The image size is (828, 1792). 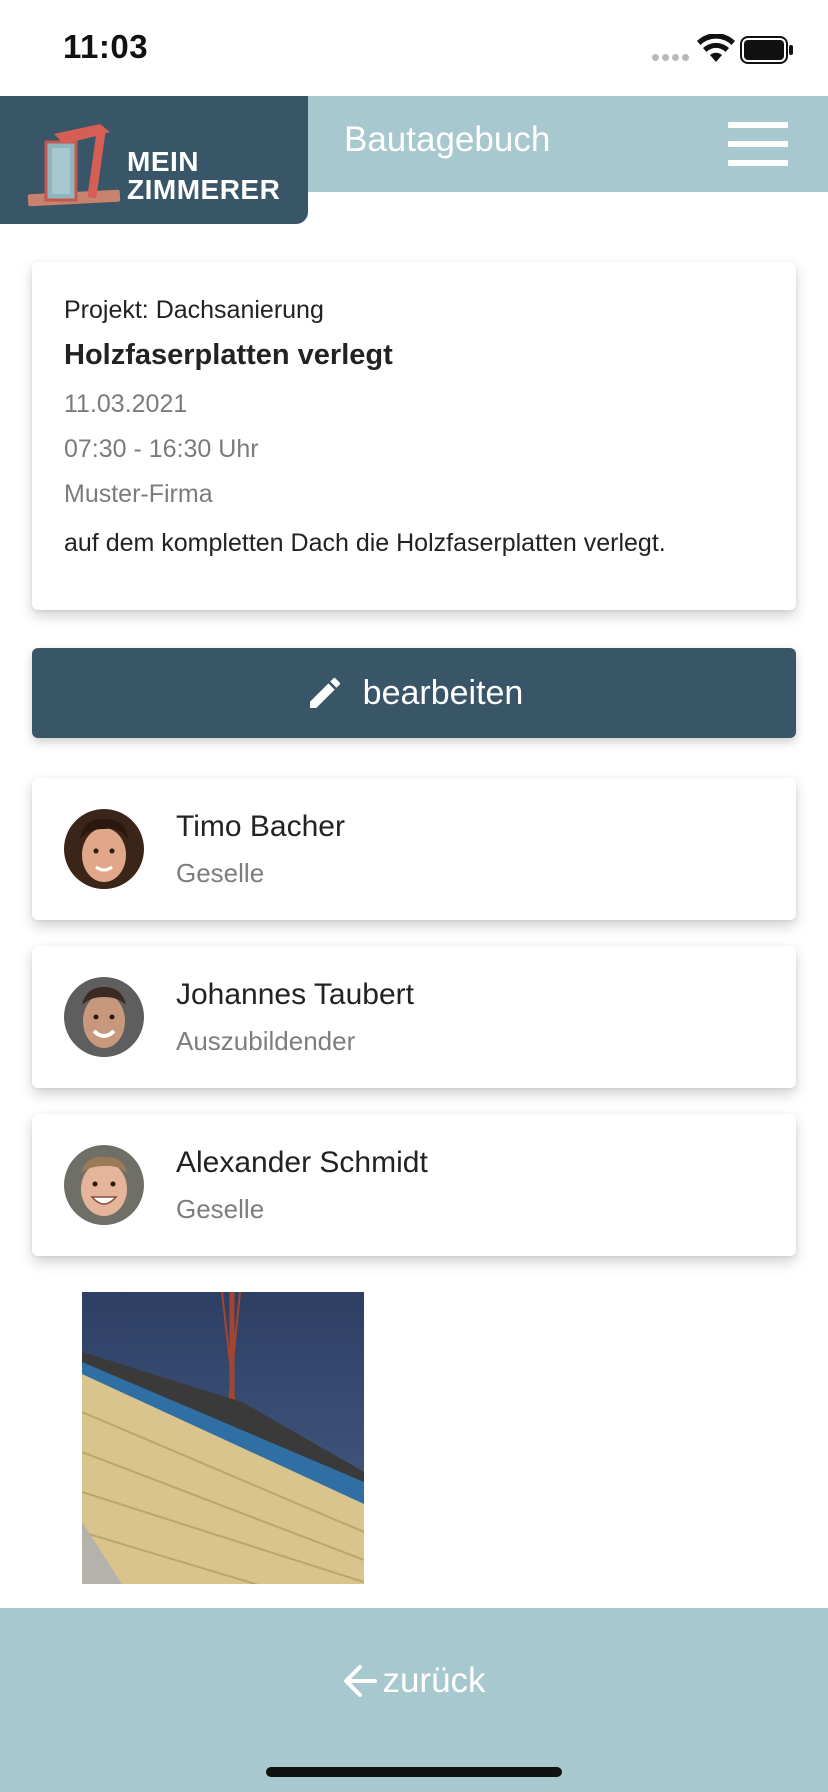 What do you see at coordinates (302, 1162) in the screenshot?
I see `worker-name: Alexander Schmidt` at bounding box center [302, 1162].